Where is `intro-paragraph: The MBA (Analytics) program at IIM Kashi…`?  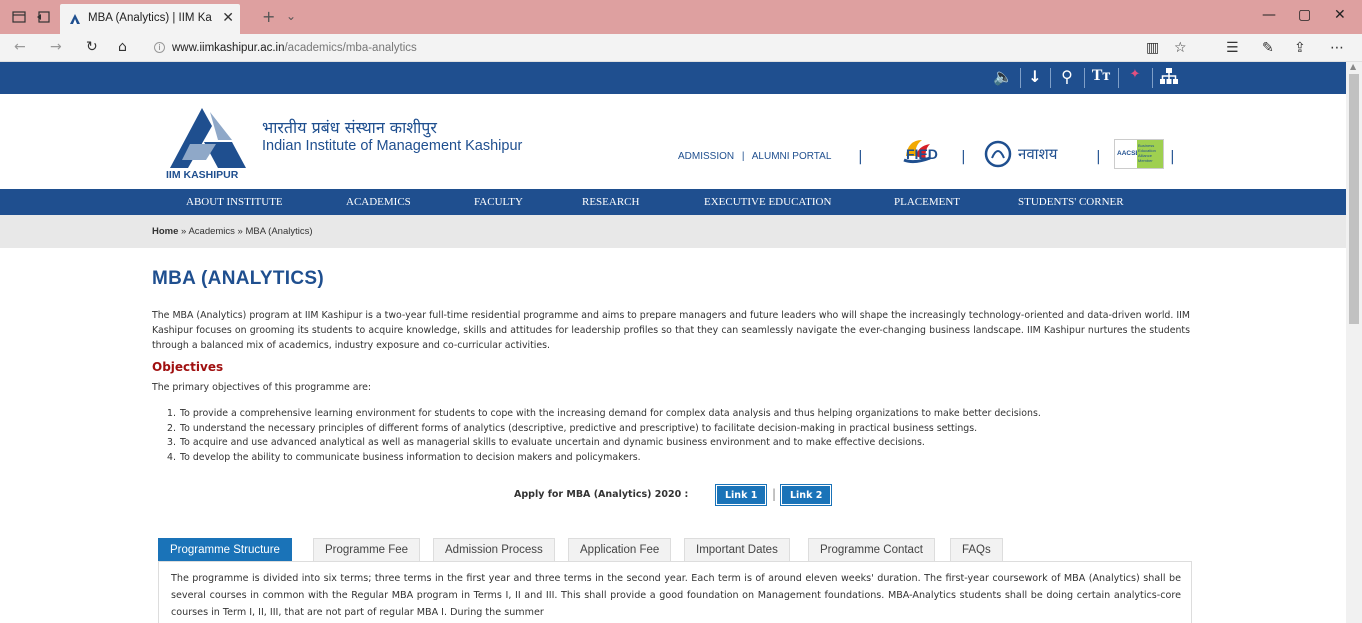 intro-paragraph: The MBA (Analytics) program at IIM Kashi… is located at coordinates (671, 330).